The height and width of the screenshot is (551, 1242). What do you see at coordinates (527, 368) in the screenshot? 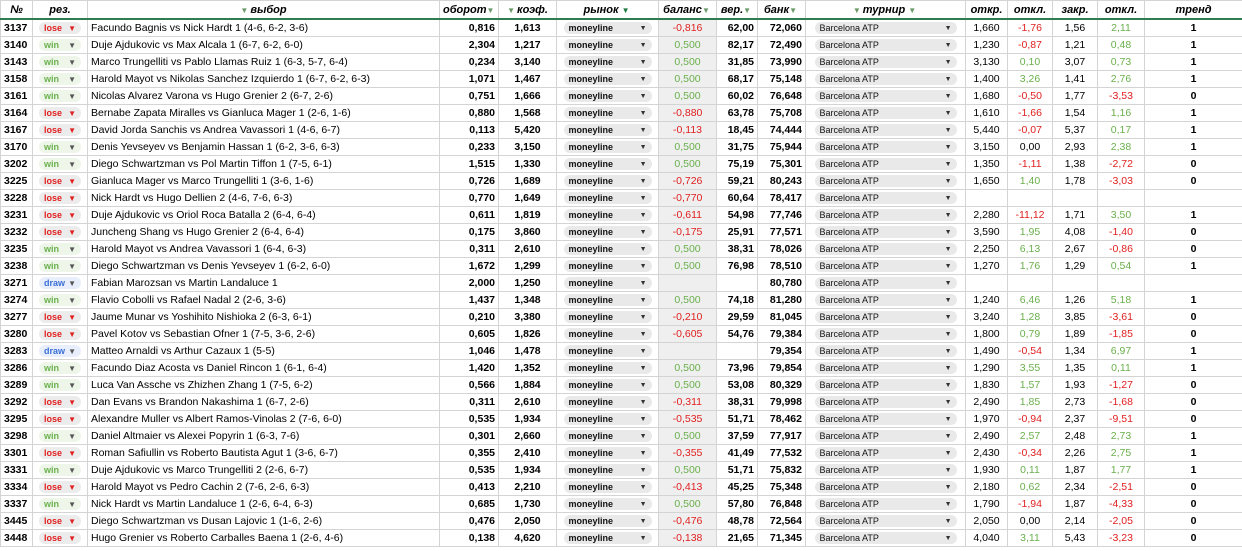
I see `cell-coef: 1,352` at bounding box center [527, 368].